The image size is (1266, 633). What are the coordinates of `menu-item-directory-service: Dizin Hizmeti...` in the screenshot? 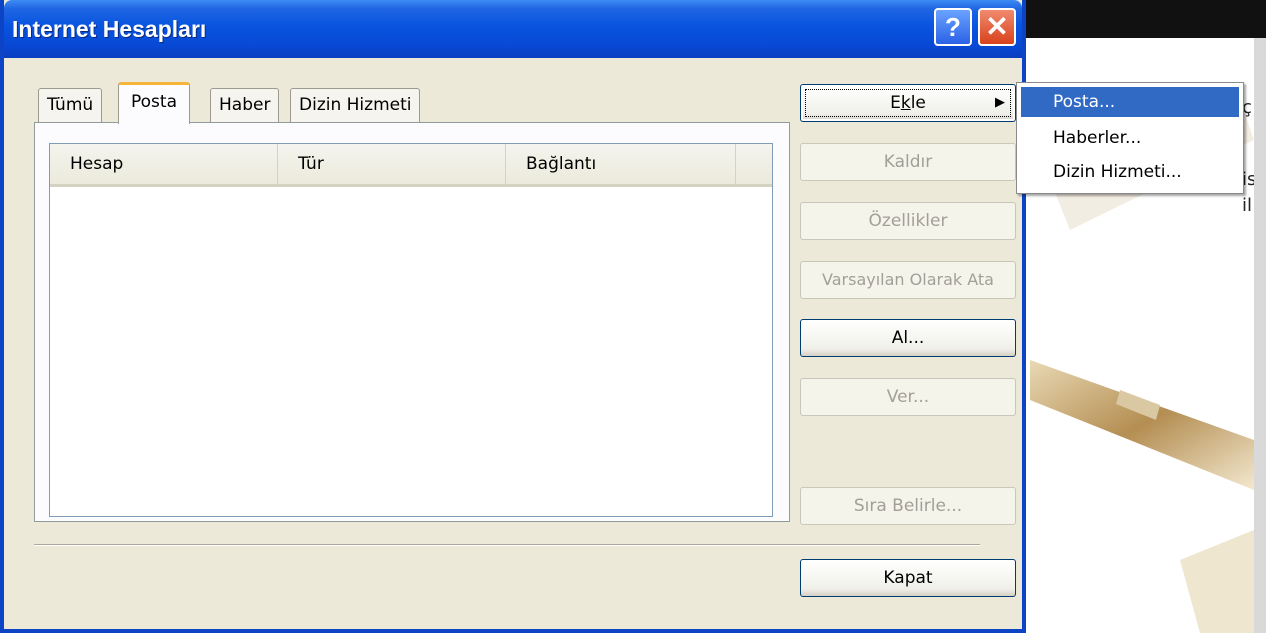 It's located at (1130, 172).